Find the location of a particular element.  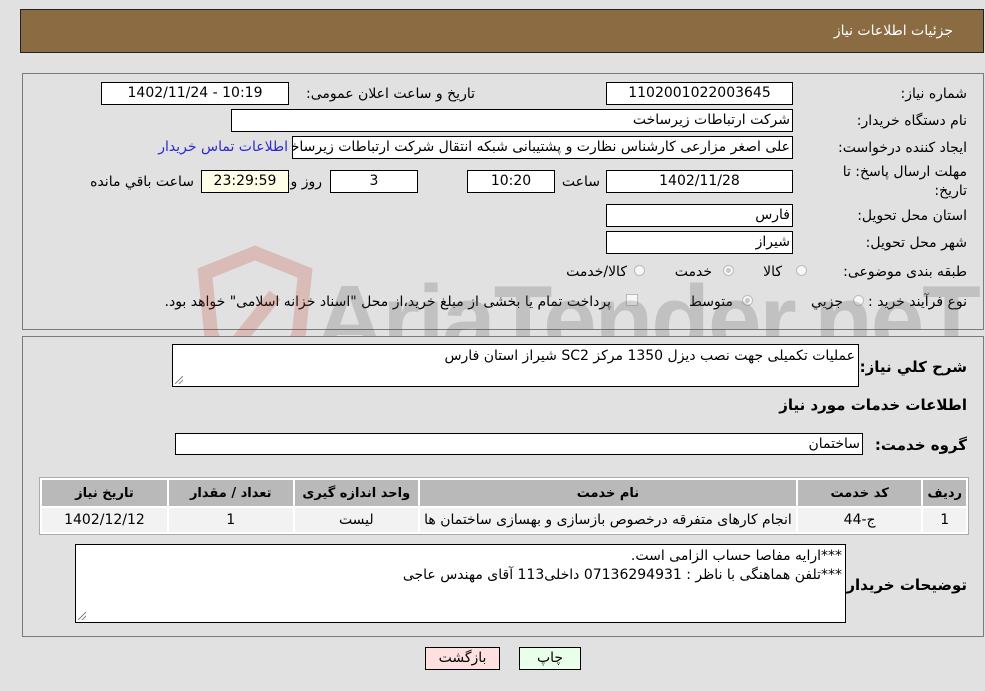

deadline-label-line1: مهلت ارسال پاسخ: تا is located at coordinates (904, 172).